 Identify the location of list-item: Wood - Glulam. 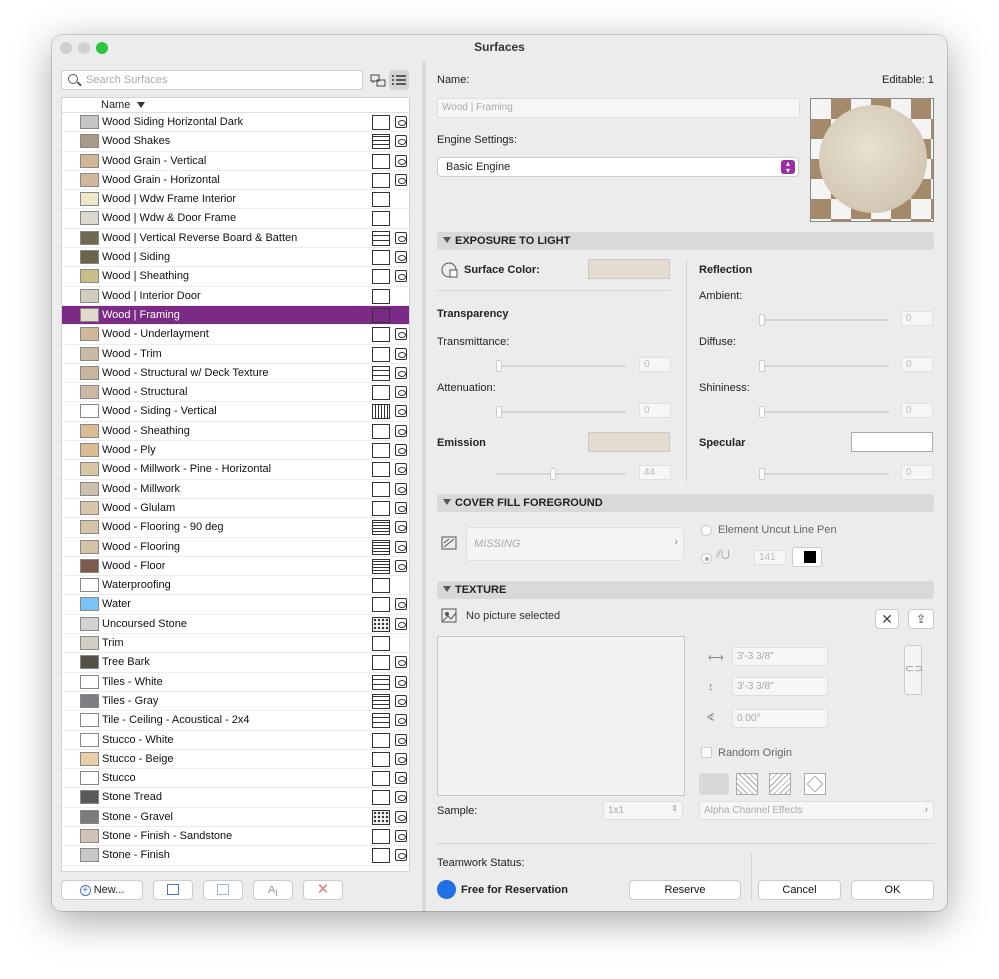
(235, 509).